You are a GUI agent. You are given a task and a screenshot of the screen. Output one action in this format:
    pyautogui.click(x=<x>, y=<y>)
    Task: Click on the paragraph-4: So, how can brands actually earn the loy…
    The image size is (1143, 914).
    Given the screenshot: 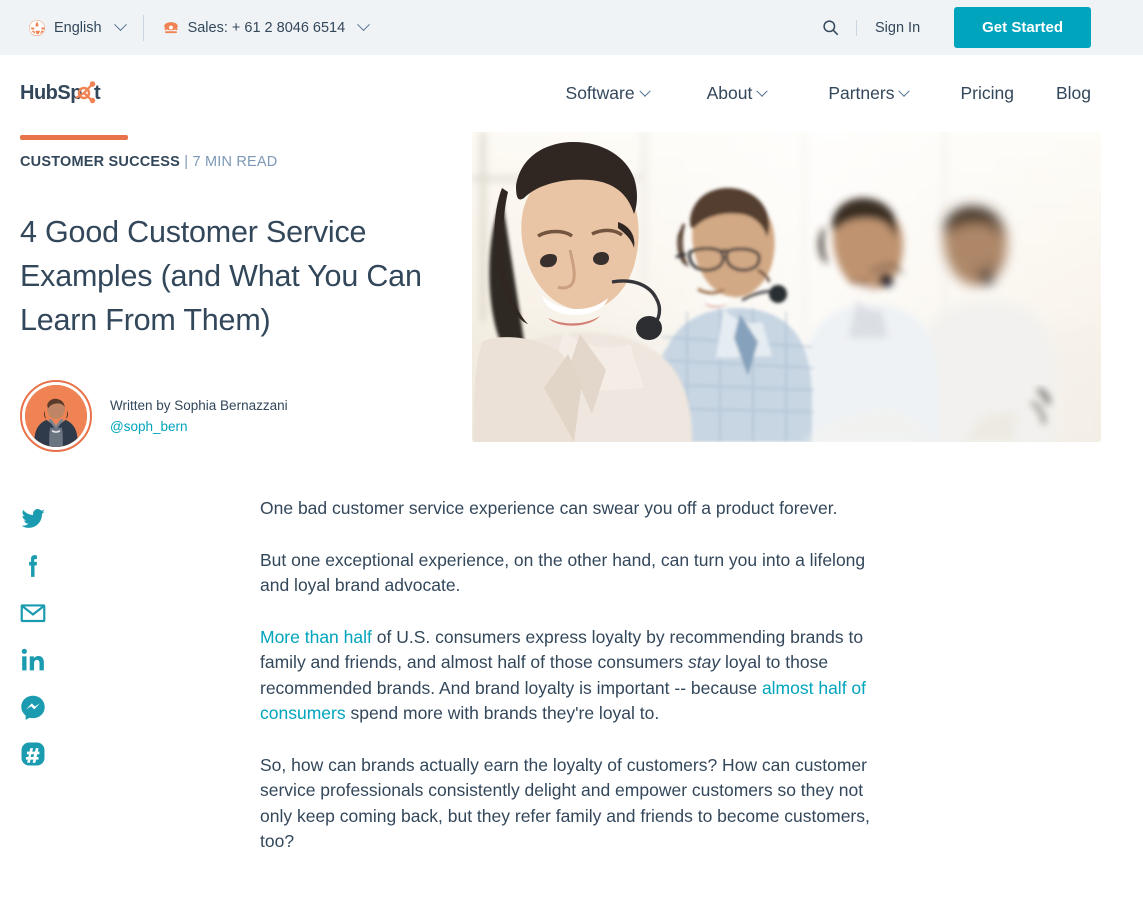 What is the action you would take?
    pyautogui.click(x=565, y=803)
    